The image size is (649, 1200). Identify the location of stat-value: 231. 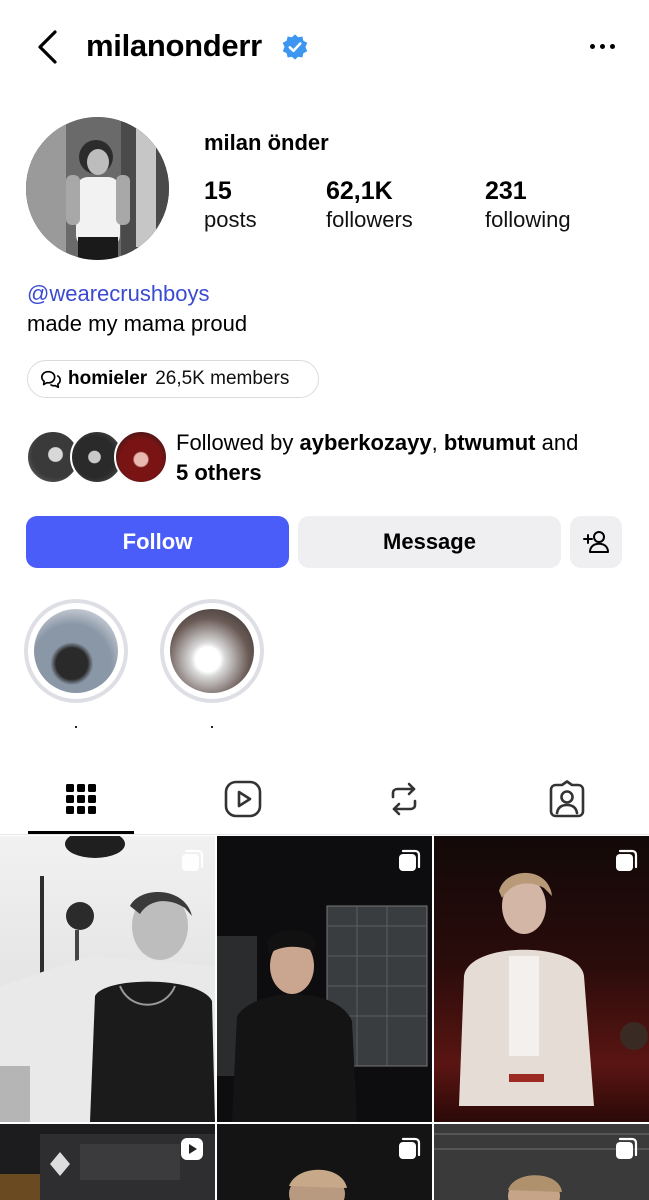
(506, 191).